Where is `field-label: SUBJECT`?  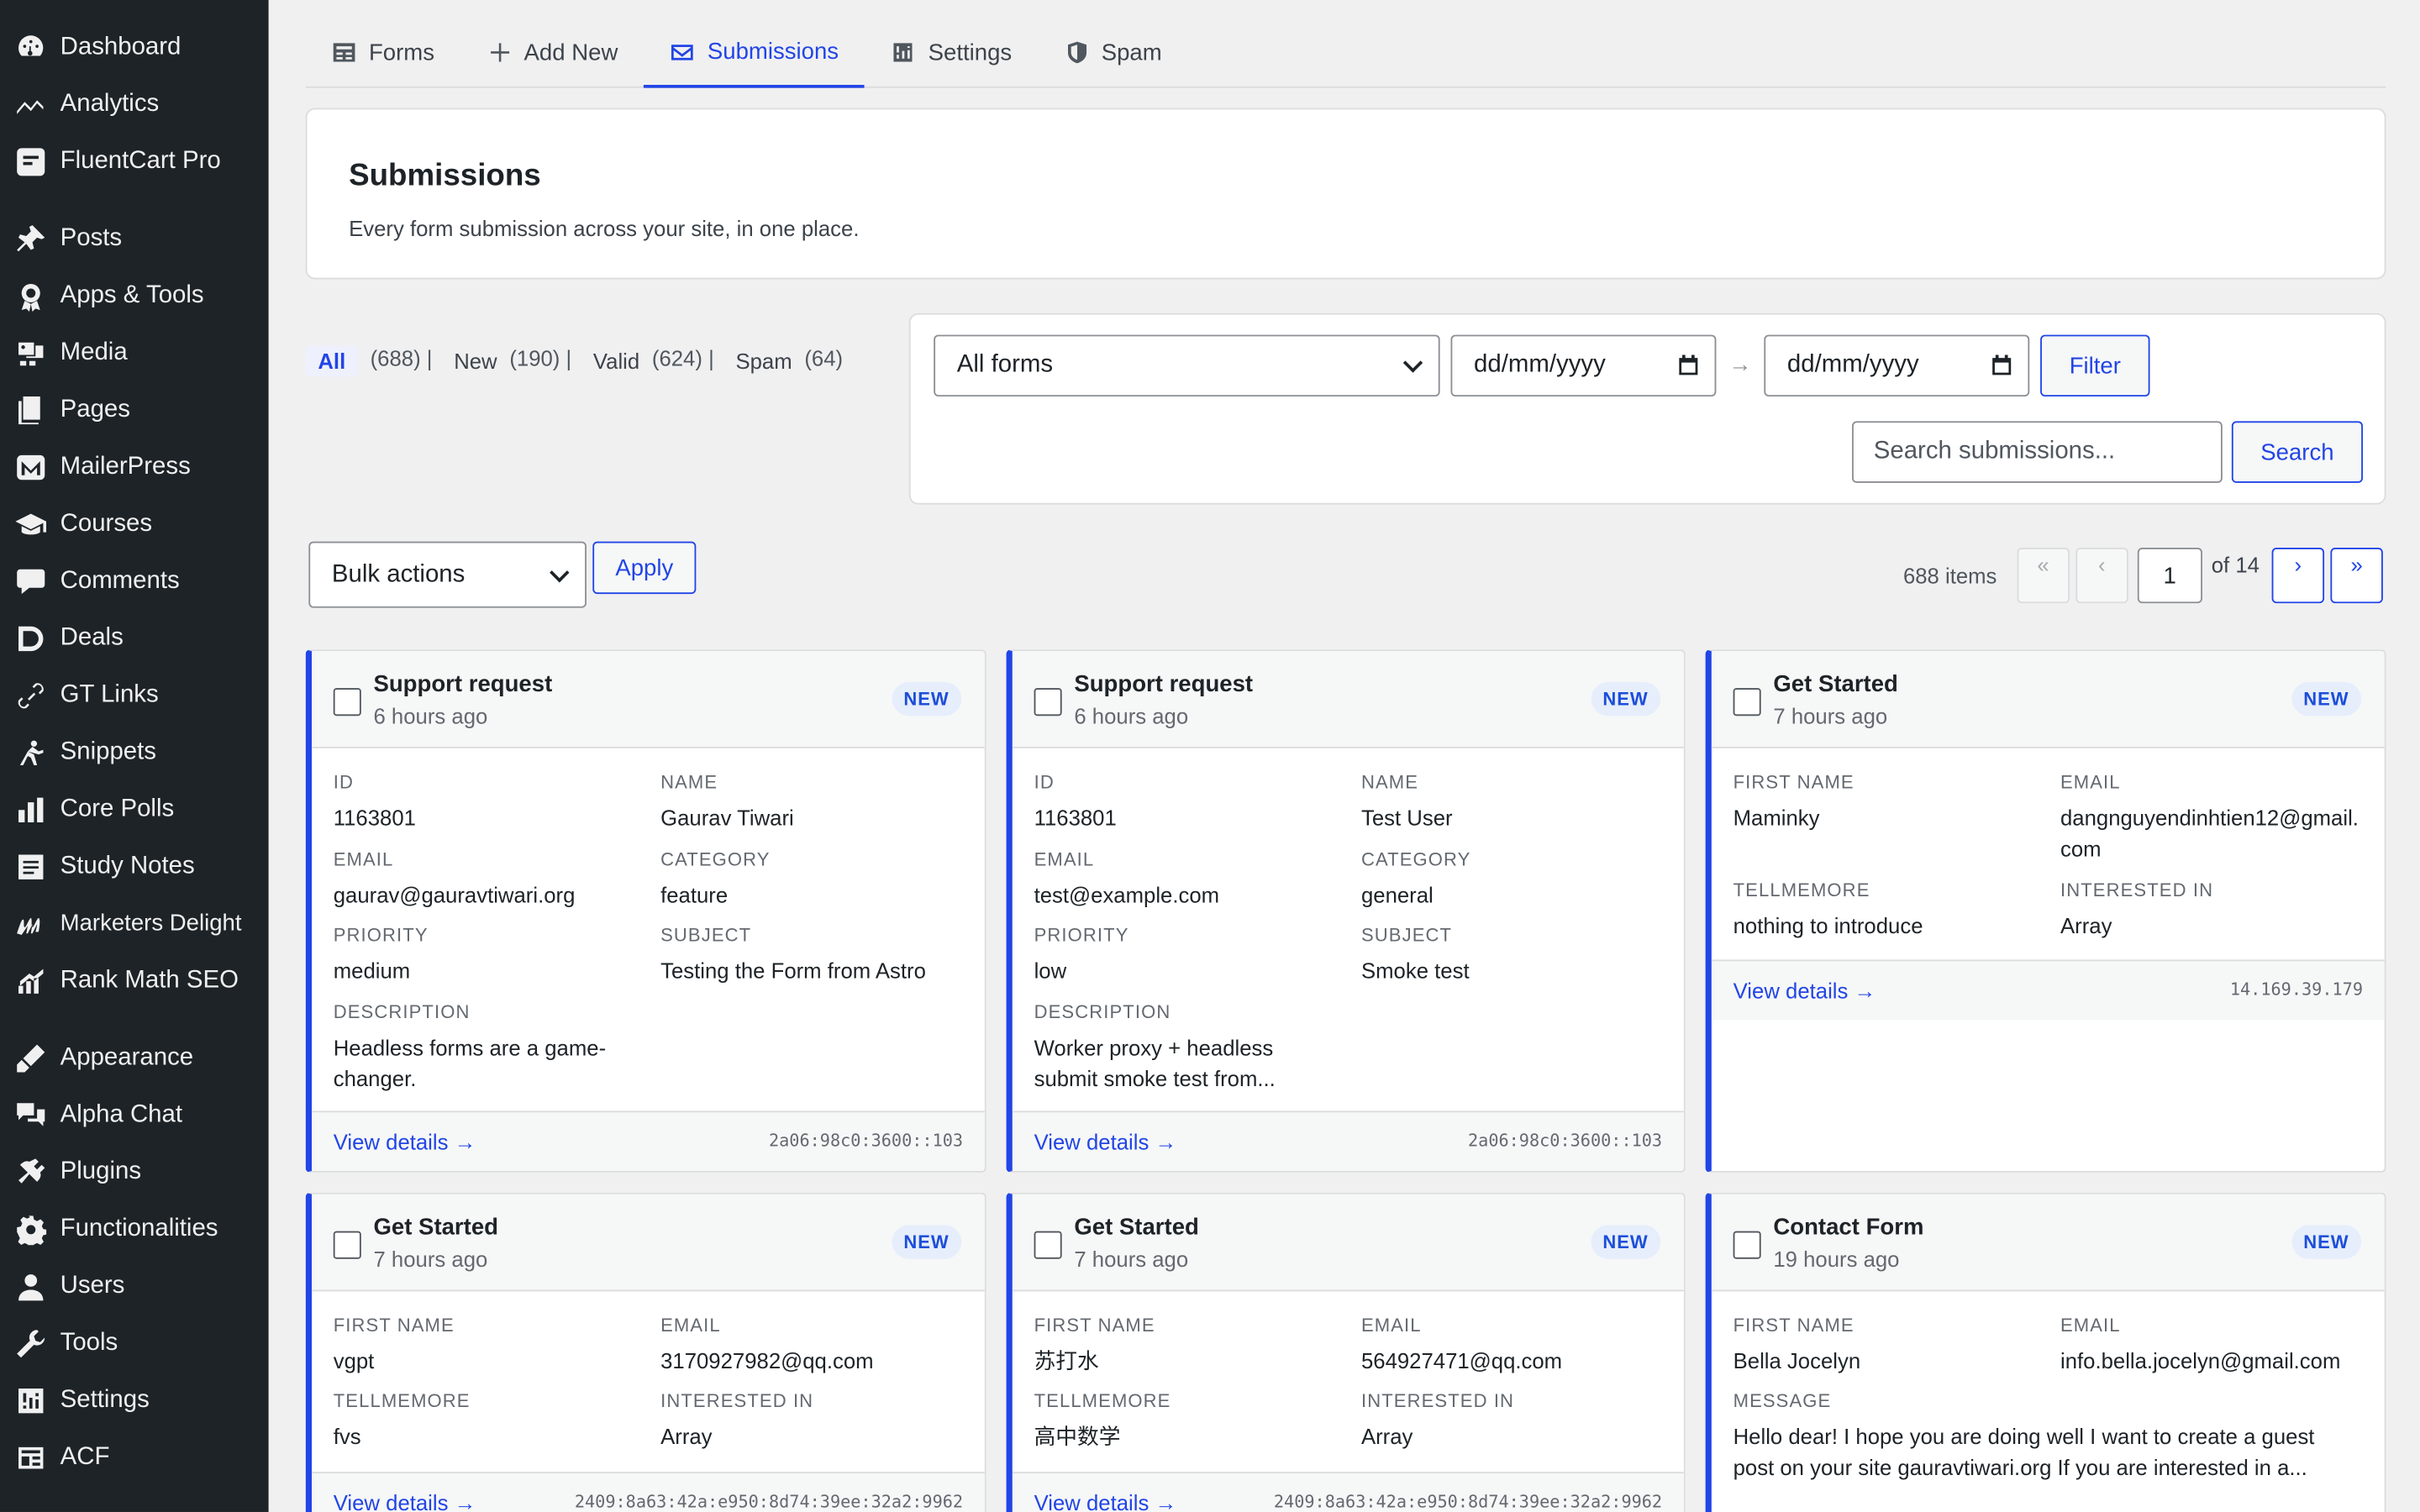
field-label: SUBJECT is located at coordinates (1407, 935).